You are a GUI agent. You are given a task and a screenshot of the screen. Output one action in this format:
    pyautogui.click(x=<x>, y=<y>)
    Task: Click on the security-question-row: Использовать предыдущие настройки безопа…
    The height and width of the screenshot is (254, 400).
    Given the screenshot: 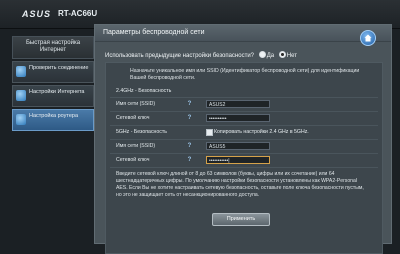 What is the action you would take?
    pyautogui.click(x=201, y=55)
    